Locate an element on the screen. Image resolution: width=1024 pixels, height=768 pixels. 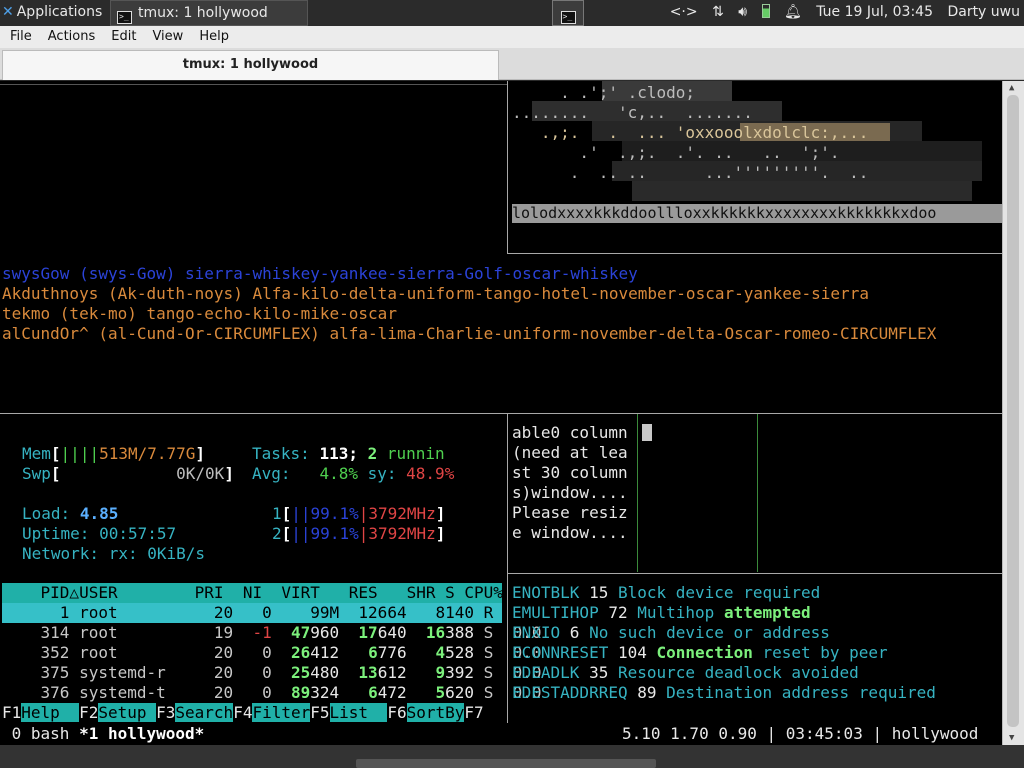
tmux-window-hollywood: *1 hollywood* is located at coordinates (142, 733).